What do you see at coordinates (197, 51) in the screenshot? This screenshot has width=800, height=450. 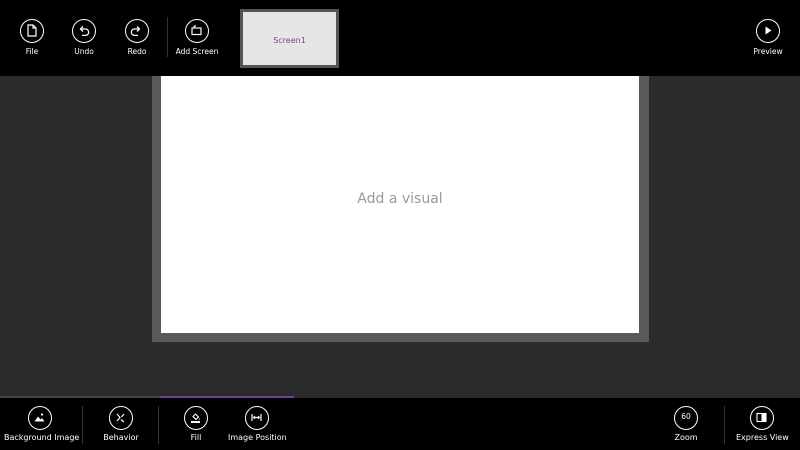 I see `add-screen-label: Add Screen` at bounding box center [197, 51].